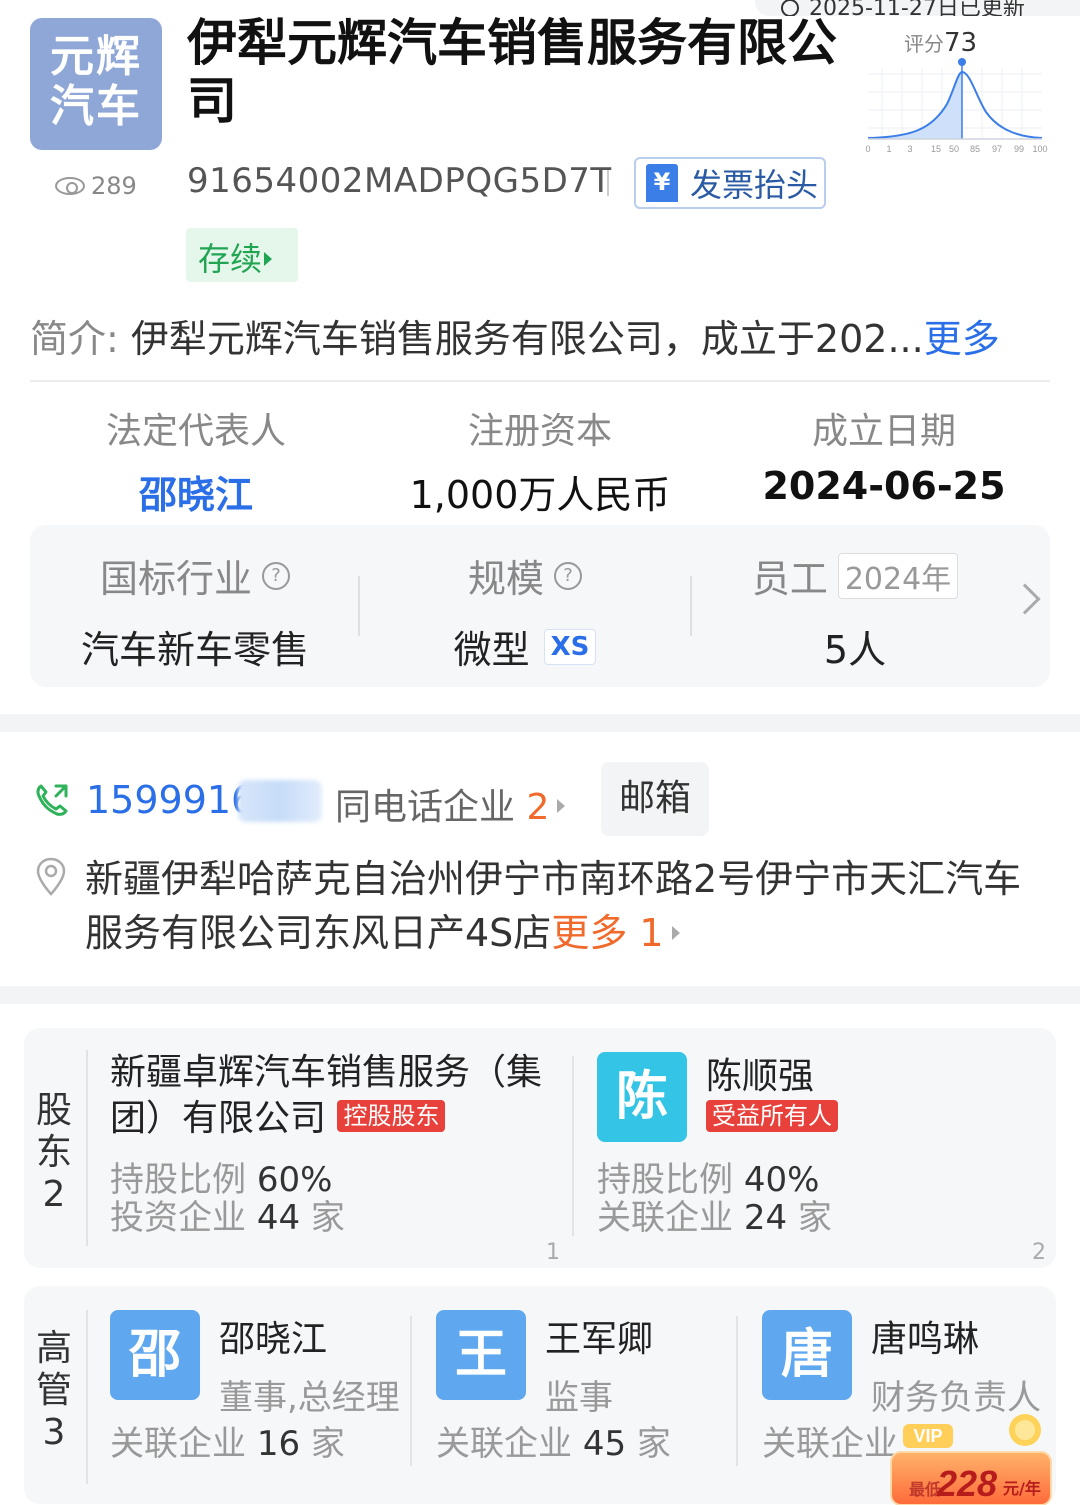 The height and width of the screenshot is (1505, 1080). What do you see at coordinates (962, 339) in the screenshot?
I see `intro-more-link: 更多` at bounding box center [962, 339].